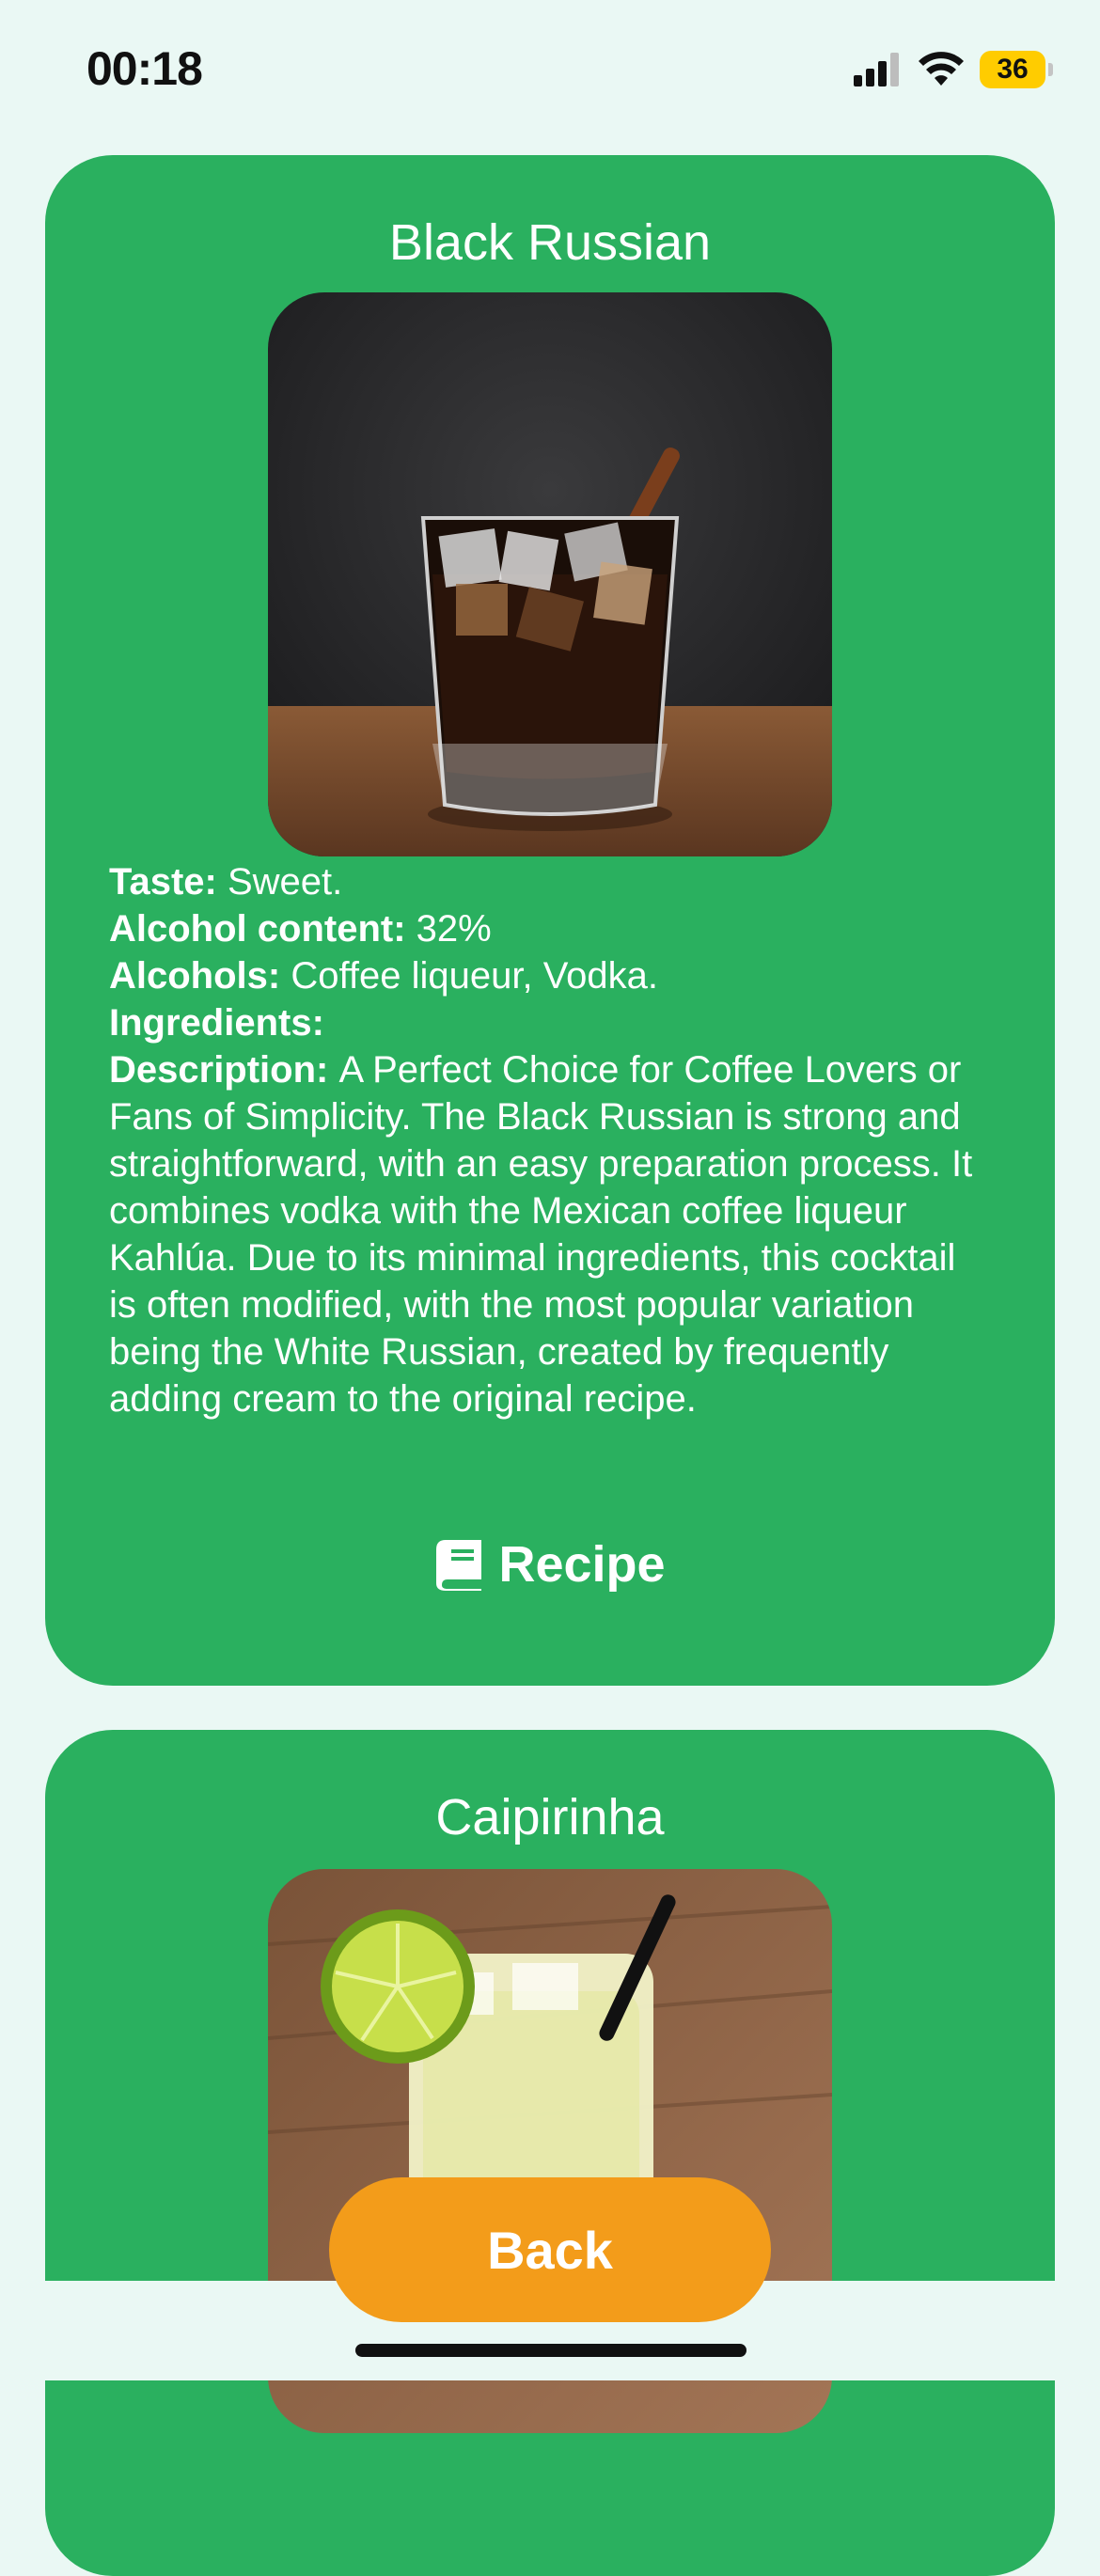 This screenshot has height=2576, width=1100. What do you see at coordinates (216, 1023) in the screenshot?
I see `ingredients-label: Ingredients:` at bounding box center [216, 1023].